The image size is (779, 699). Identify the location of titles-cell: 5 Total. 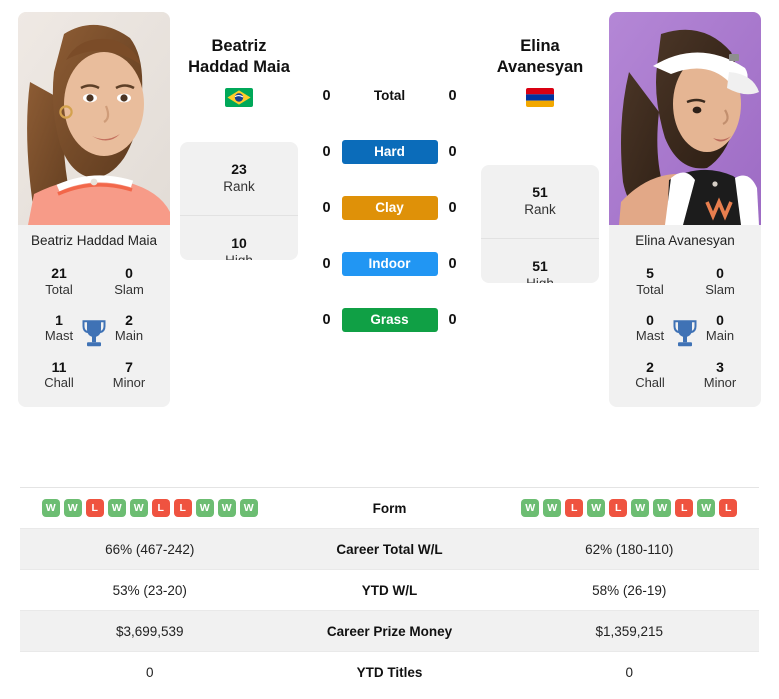
(650, 281).